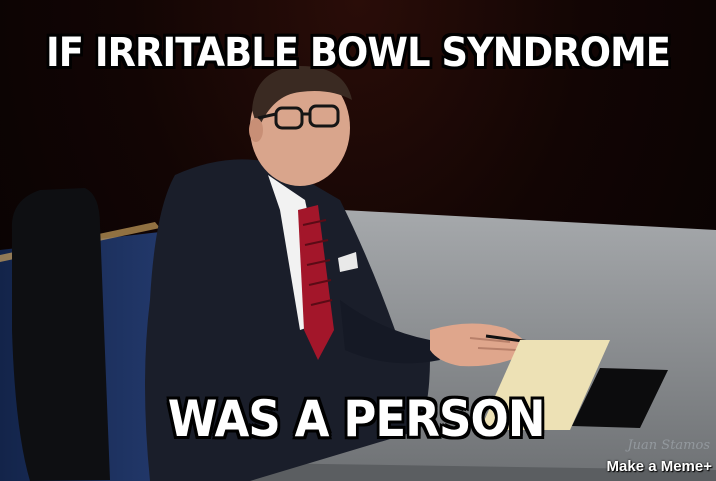 This screenshot has width=716, height=481. Describe the element at coordinates (356, 419) in the screenshot. I see `bottom-caption: WAS A PERSON` at that location.